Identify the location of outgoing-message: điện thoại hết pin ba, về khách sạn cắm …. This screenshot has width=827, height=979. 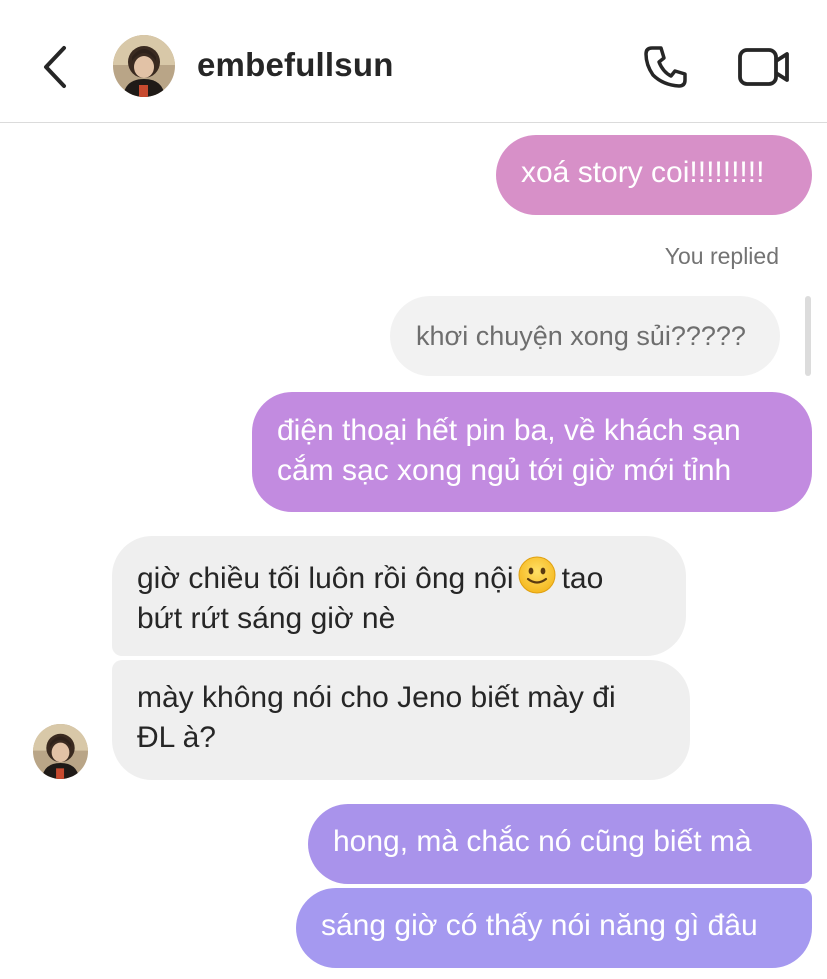
(532, 452).